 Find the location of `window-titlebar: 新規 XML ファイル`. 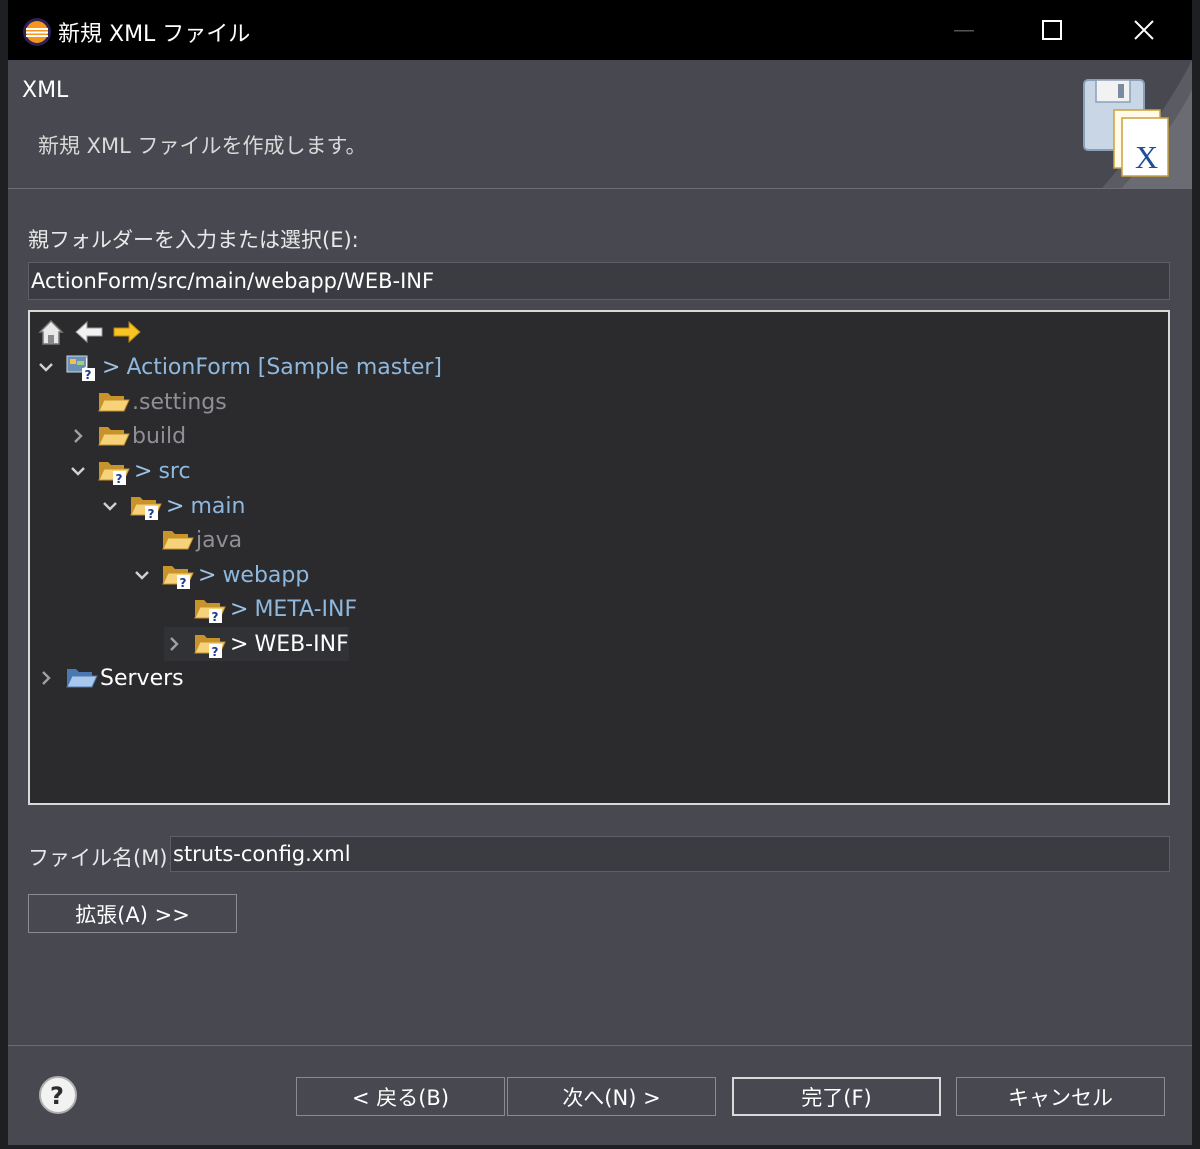

window-titlebar: 新規 XML ファイル is located at coordinates (600, 30).